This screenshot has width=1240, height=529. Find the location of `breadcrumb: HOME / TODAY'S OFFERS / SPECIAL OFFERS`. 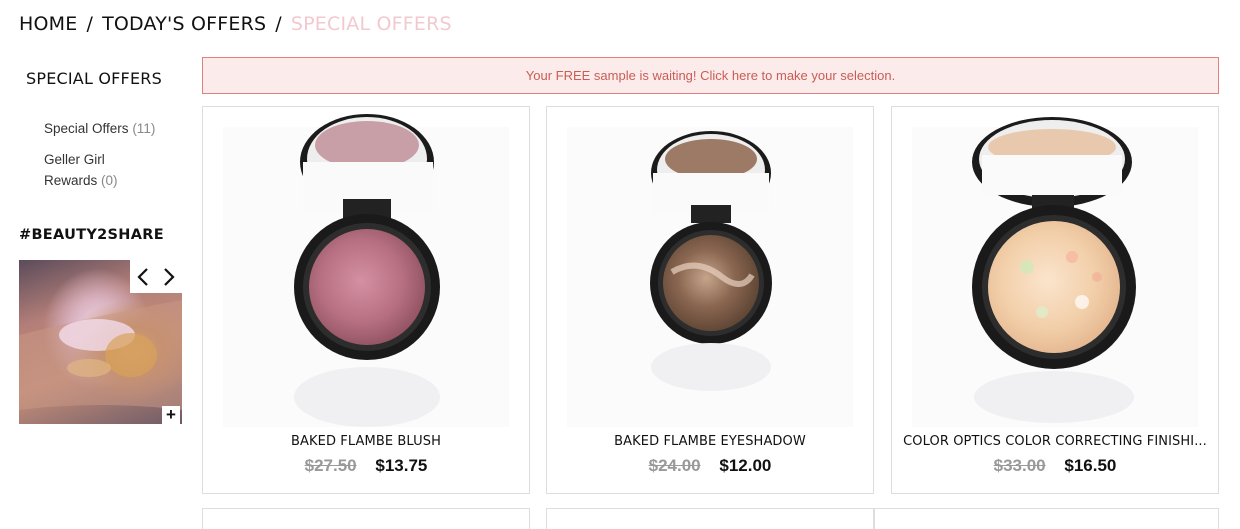

breadcrumb: HOME / TODAY'S OFFERS / SPECIAL OFFERS is located at coordinates (235, 24).